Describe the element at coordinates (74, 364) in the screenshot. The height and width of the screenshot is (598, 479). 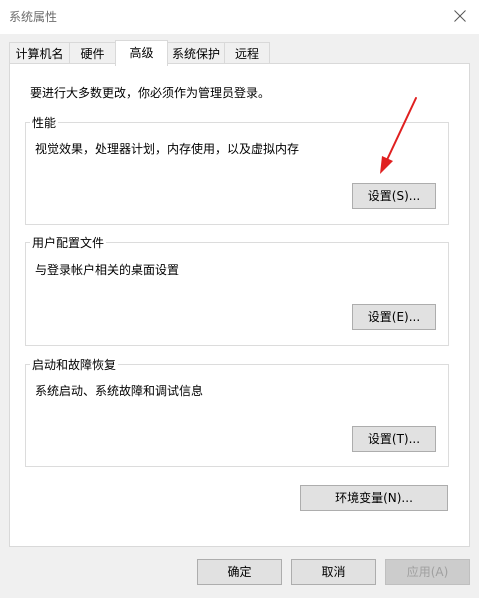
I see `startup-recovery-group-label: 启动和故障恢复` at that location.